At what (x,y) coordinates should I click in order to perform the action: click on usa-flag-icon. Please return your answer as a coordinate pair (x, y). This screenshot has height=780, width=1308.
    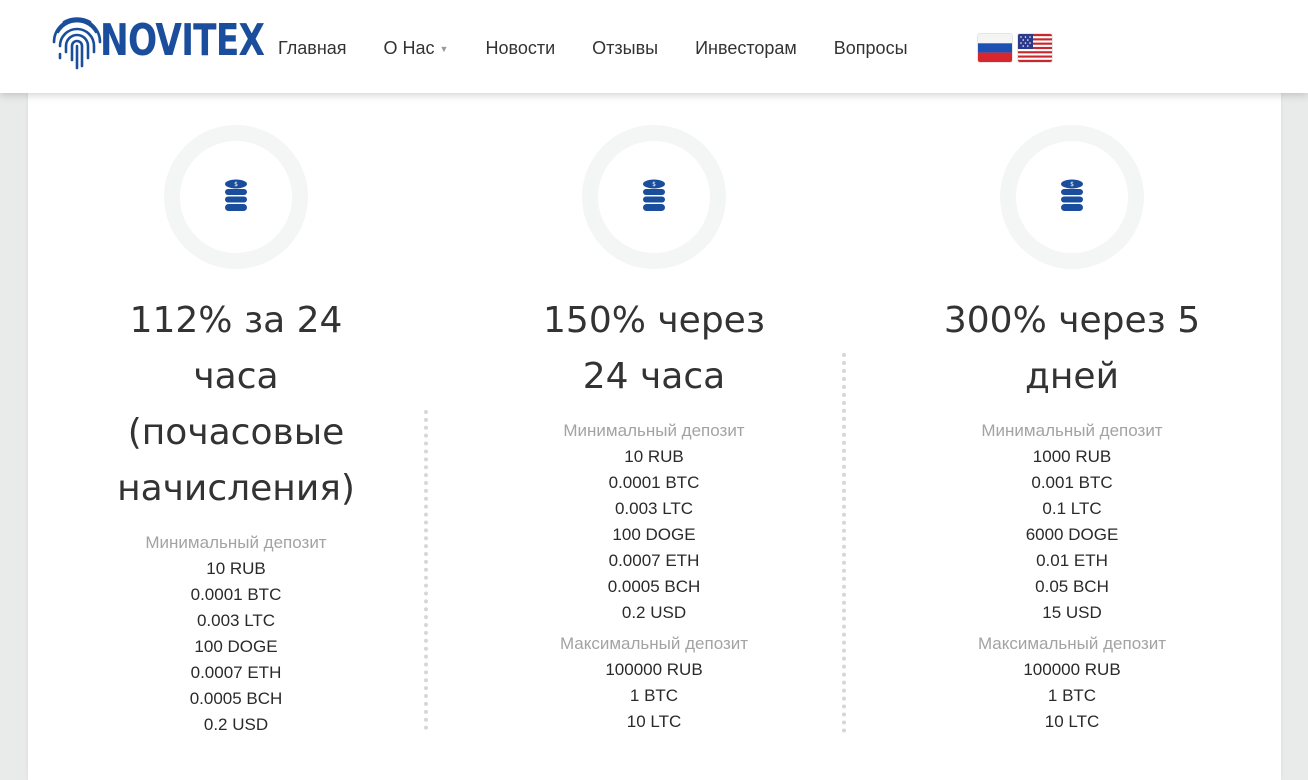
    Looking at the image, I should click on (1035, 48).